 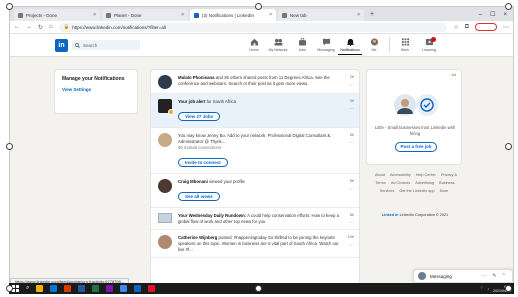 I want to click on nav-notifications: Notifications, so click(x=350, y=45).